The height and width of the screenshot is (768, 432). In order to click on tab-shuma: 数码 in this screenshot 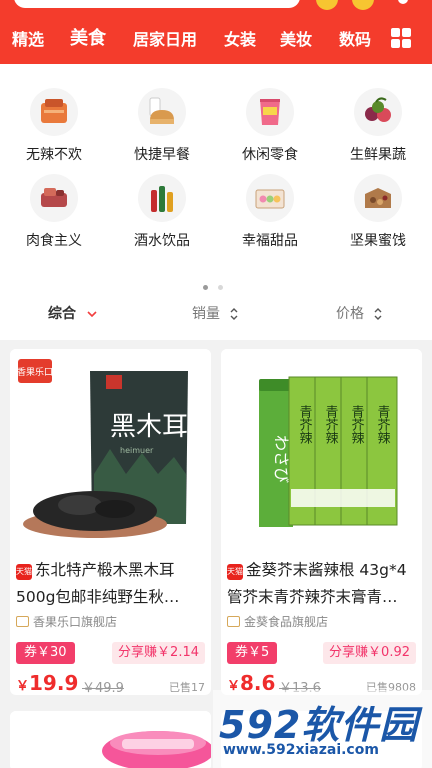, I will do `click(355, 40)`.